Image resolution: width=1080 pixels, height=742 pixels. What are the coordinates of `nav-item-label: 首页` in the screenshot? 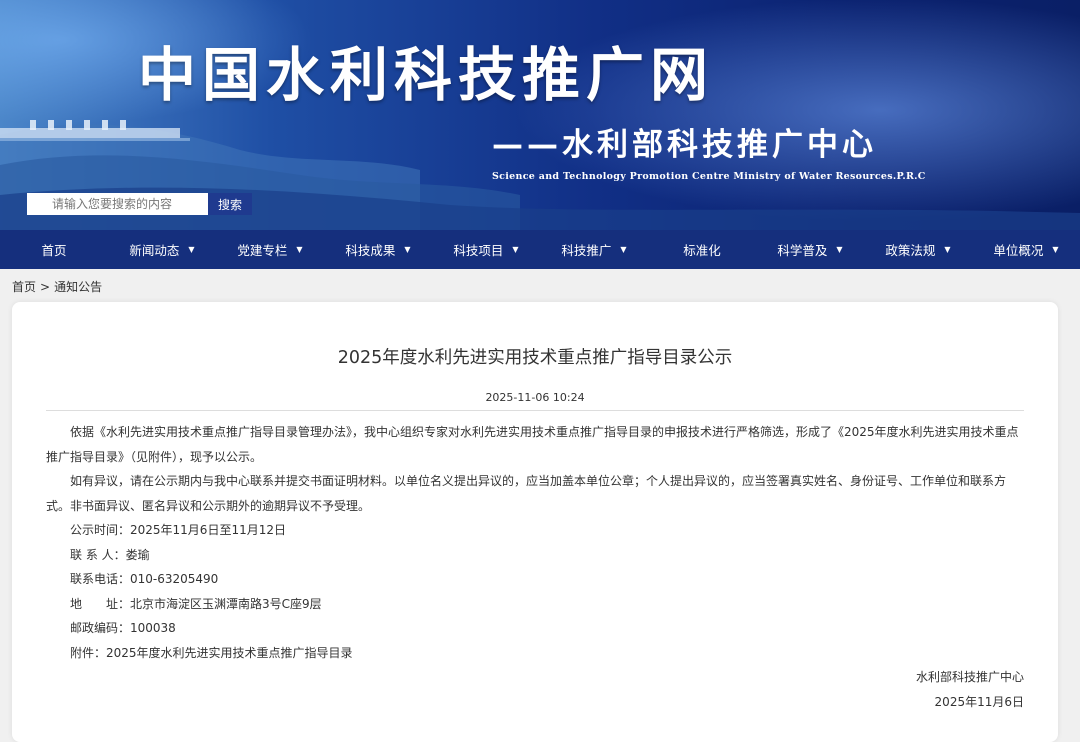 It's located at (54, 250).